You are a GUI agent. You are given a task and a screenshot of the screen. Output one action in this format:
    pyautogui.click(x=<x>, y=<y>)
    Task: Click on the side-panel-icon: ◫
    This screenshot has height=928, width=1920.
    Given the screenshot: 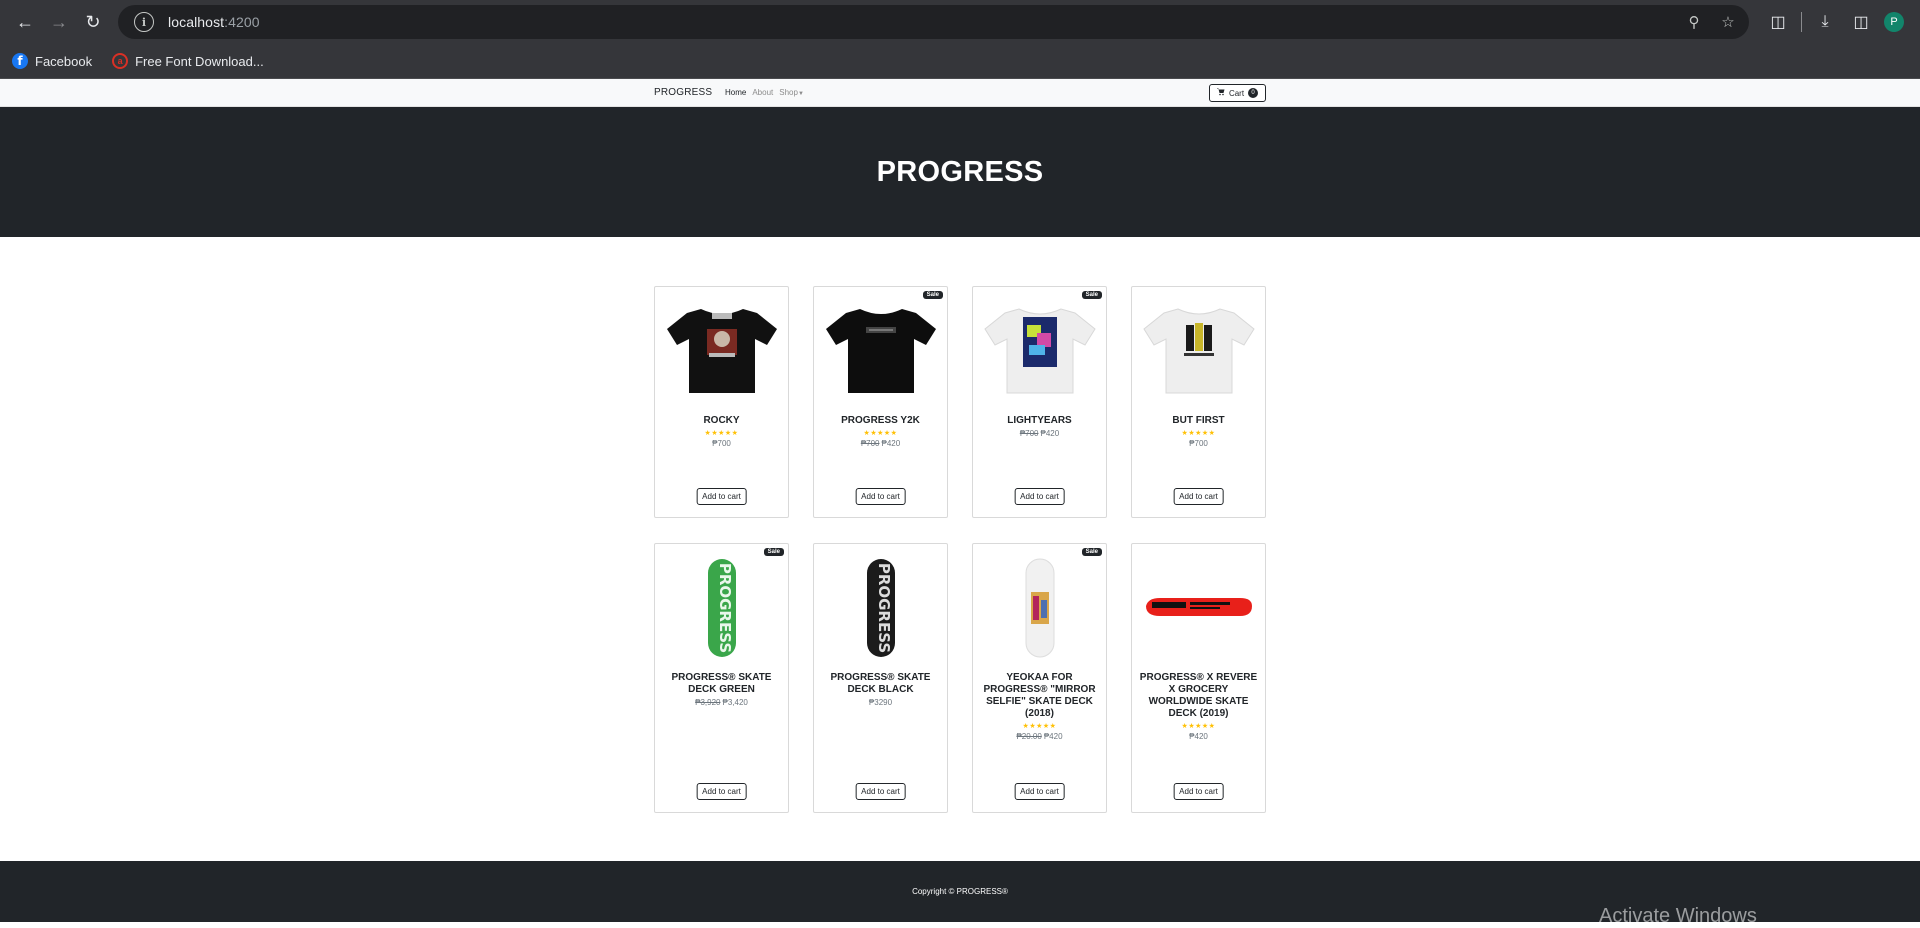 What is the action you would take?
    pyautogui.click(x=1861, y=22)
    